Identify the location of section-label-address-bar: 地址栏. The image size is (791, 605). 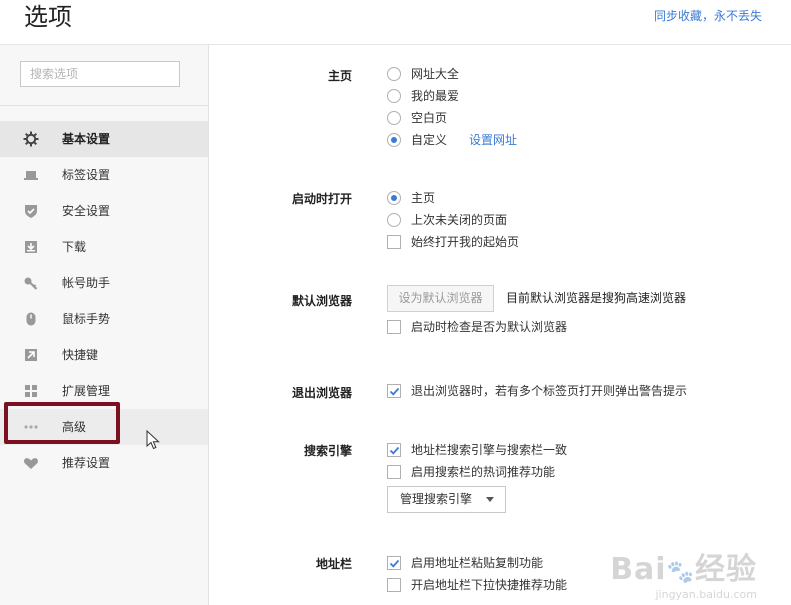
(333, 564).